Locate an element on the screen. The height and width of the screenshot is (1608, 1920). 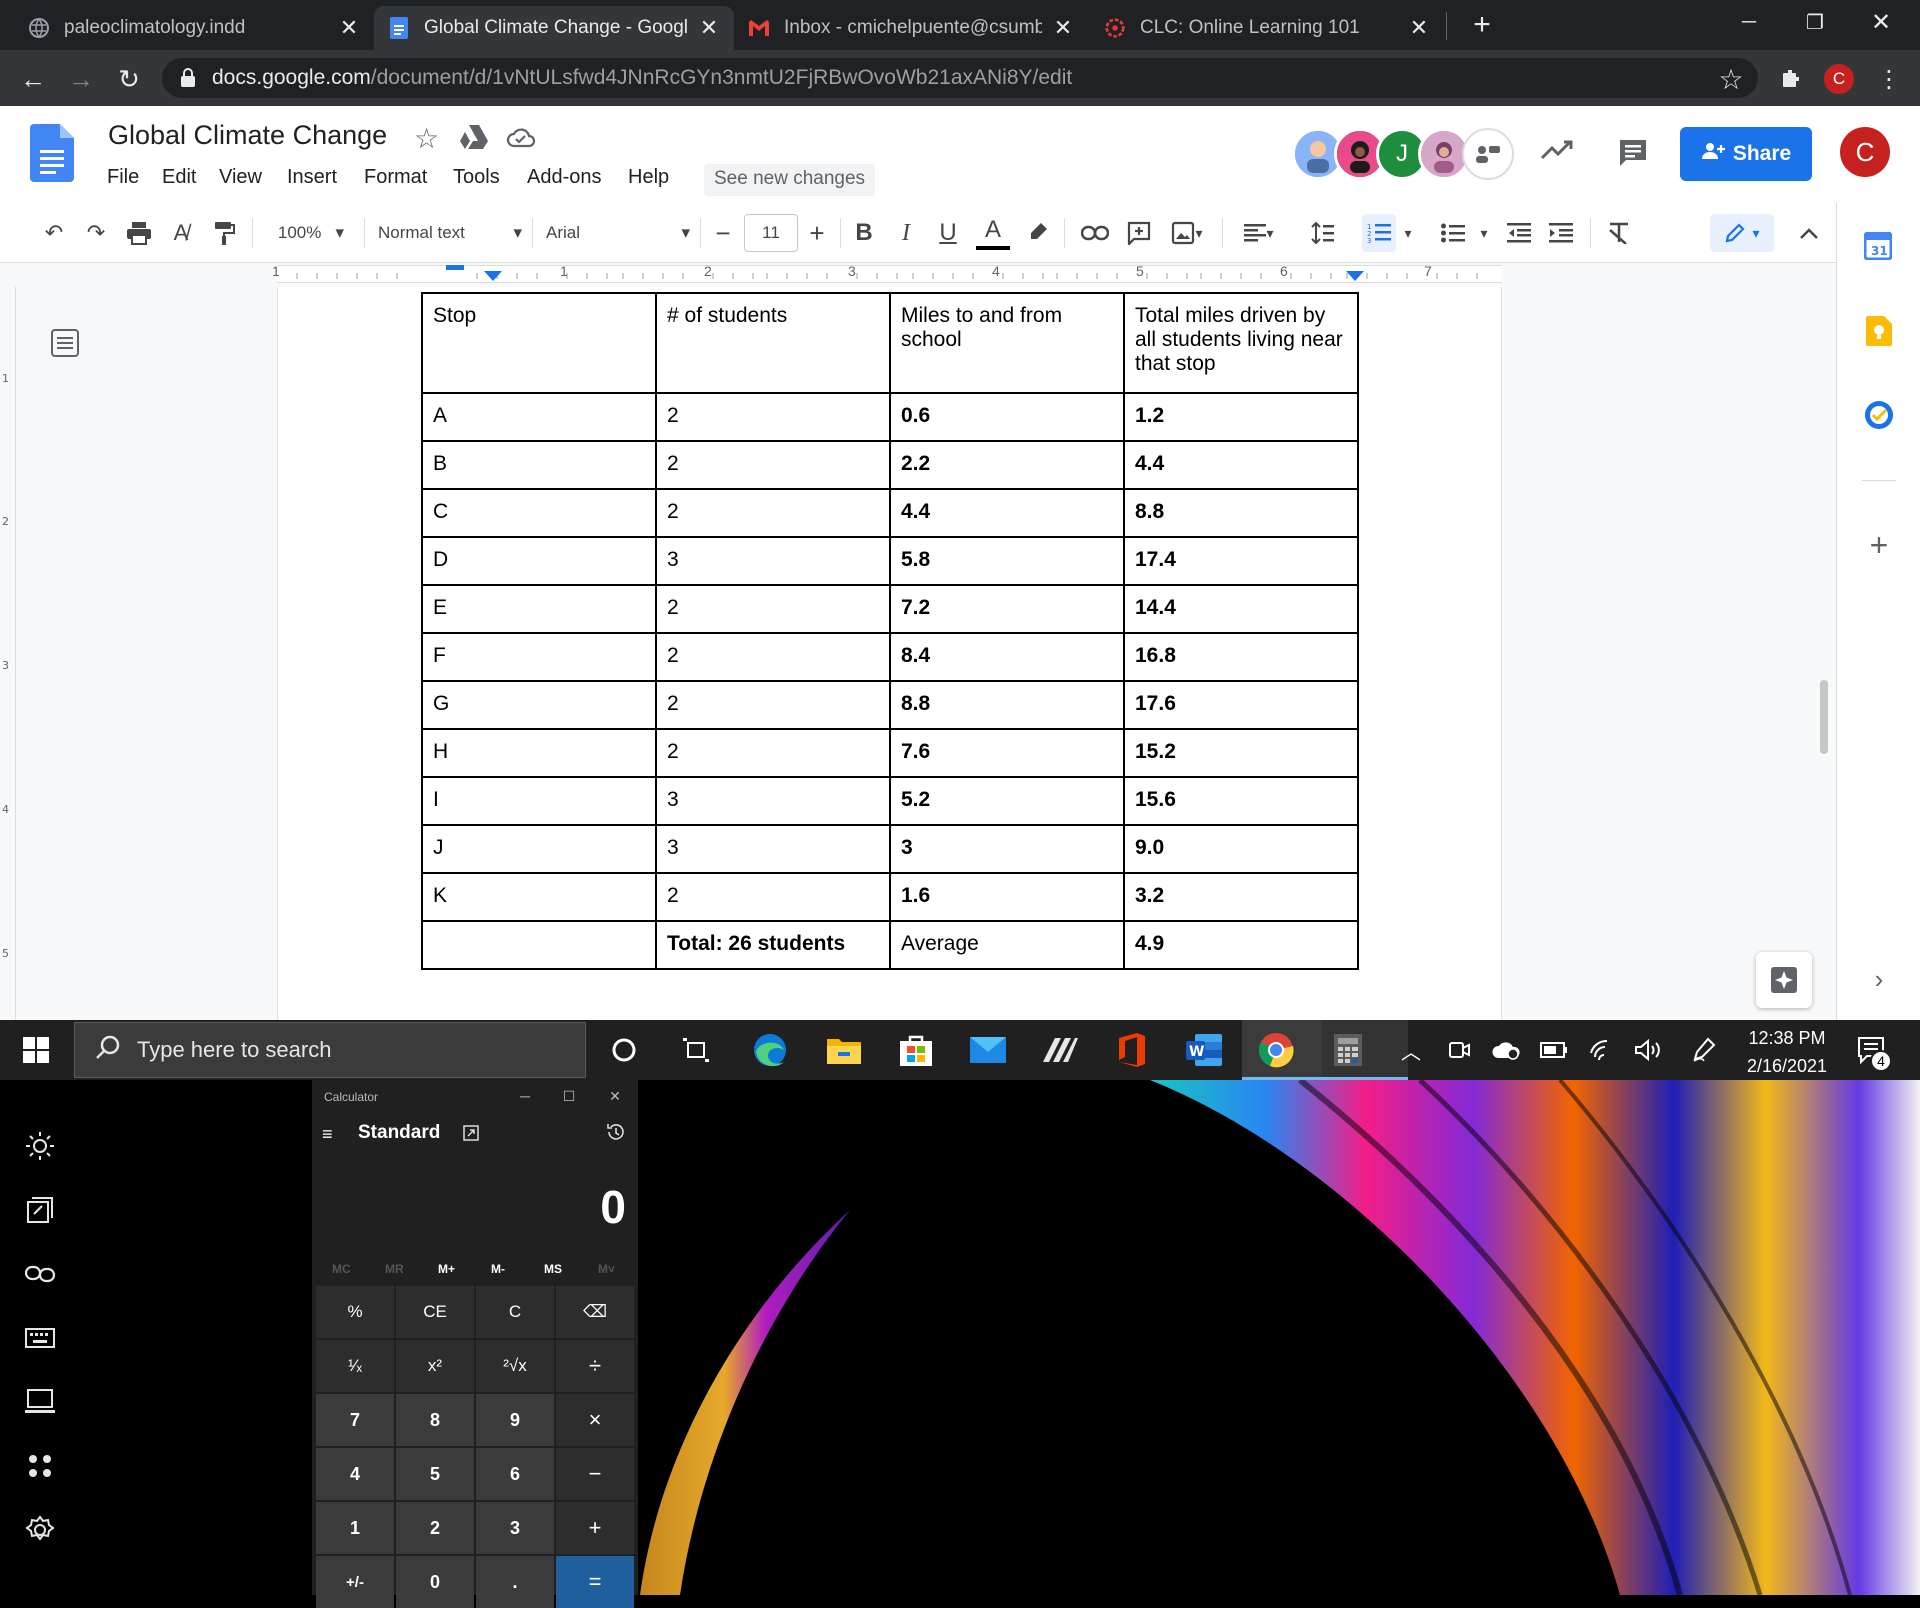
digit-0-key: 0 is located at coordinates (435, 1582).